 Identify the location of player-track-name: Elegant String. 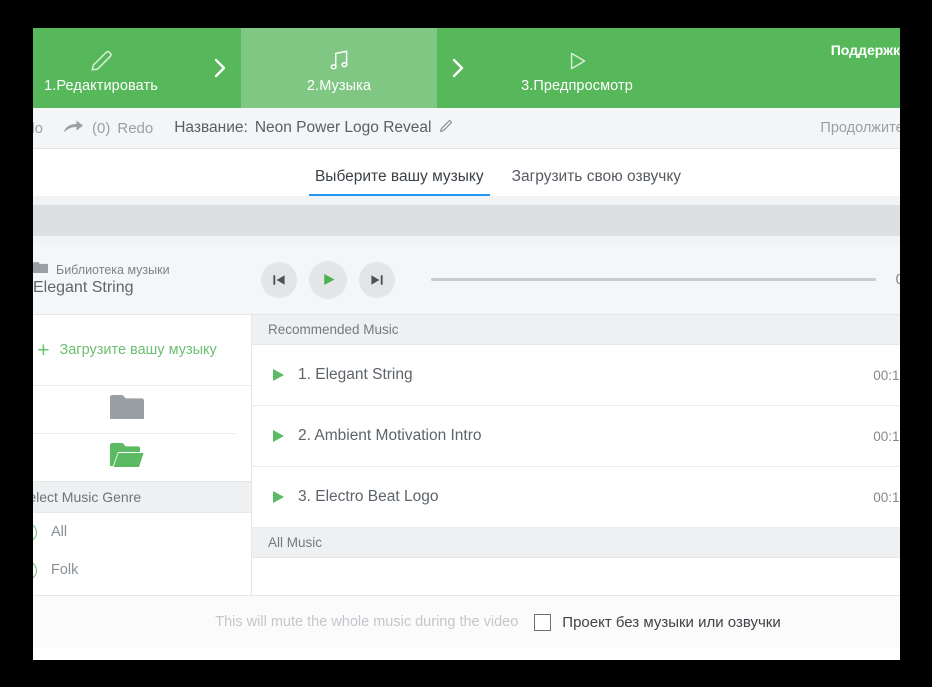
(83, 287).